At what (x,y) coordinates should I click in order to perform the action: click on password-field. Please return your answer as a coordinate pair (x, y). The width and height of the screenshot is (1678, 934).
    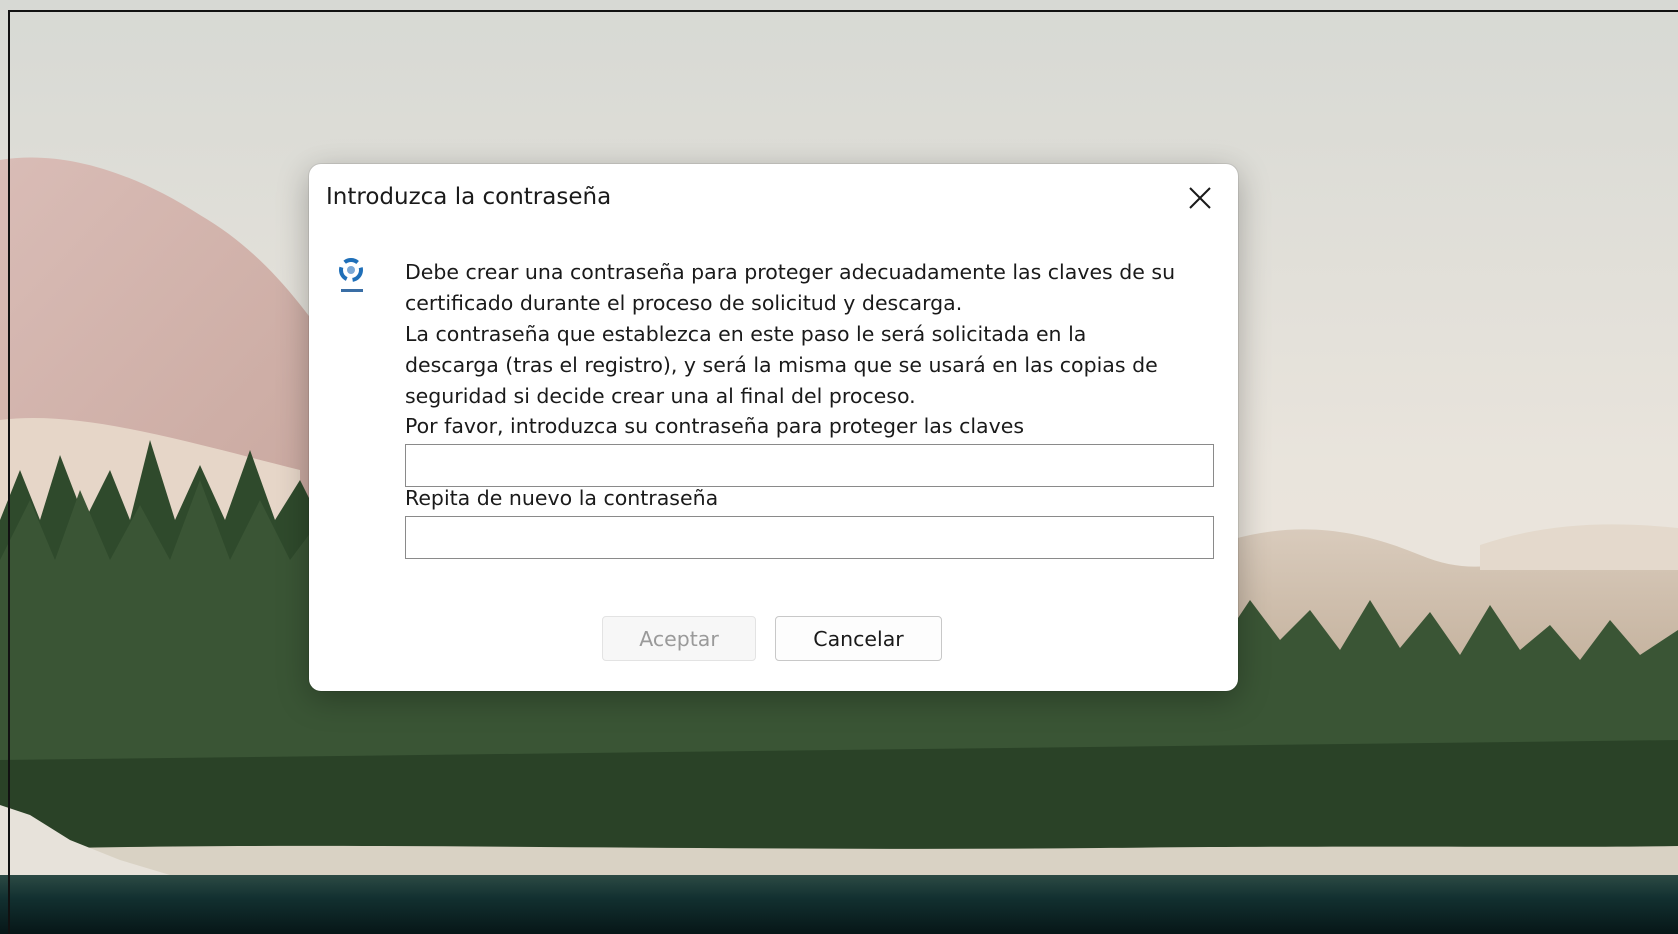
    Looking at the image, I should click on (809, 465).